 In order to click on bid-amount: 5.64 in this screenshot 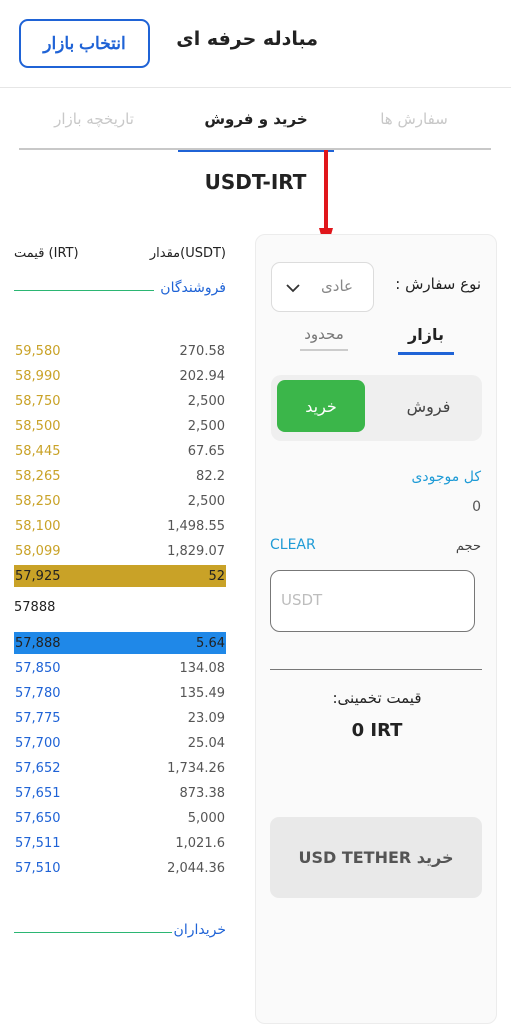, I will do `click(210, 643)`.